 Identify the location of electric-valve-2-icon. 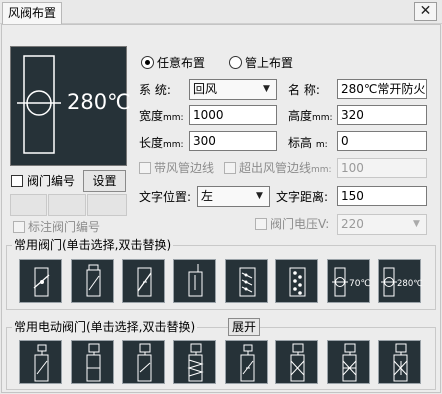
(92, 362).